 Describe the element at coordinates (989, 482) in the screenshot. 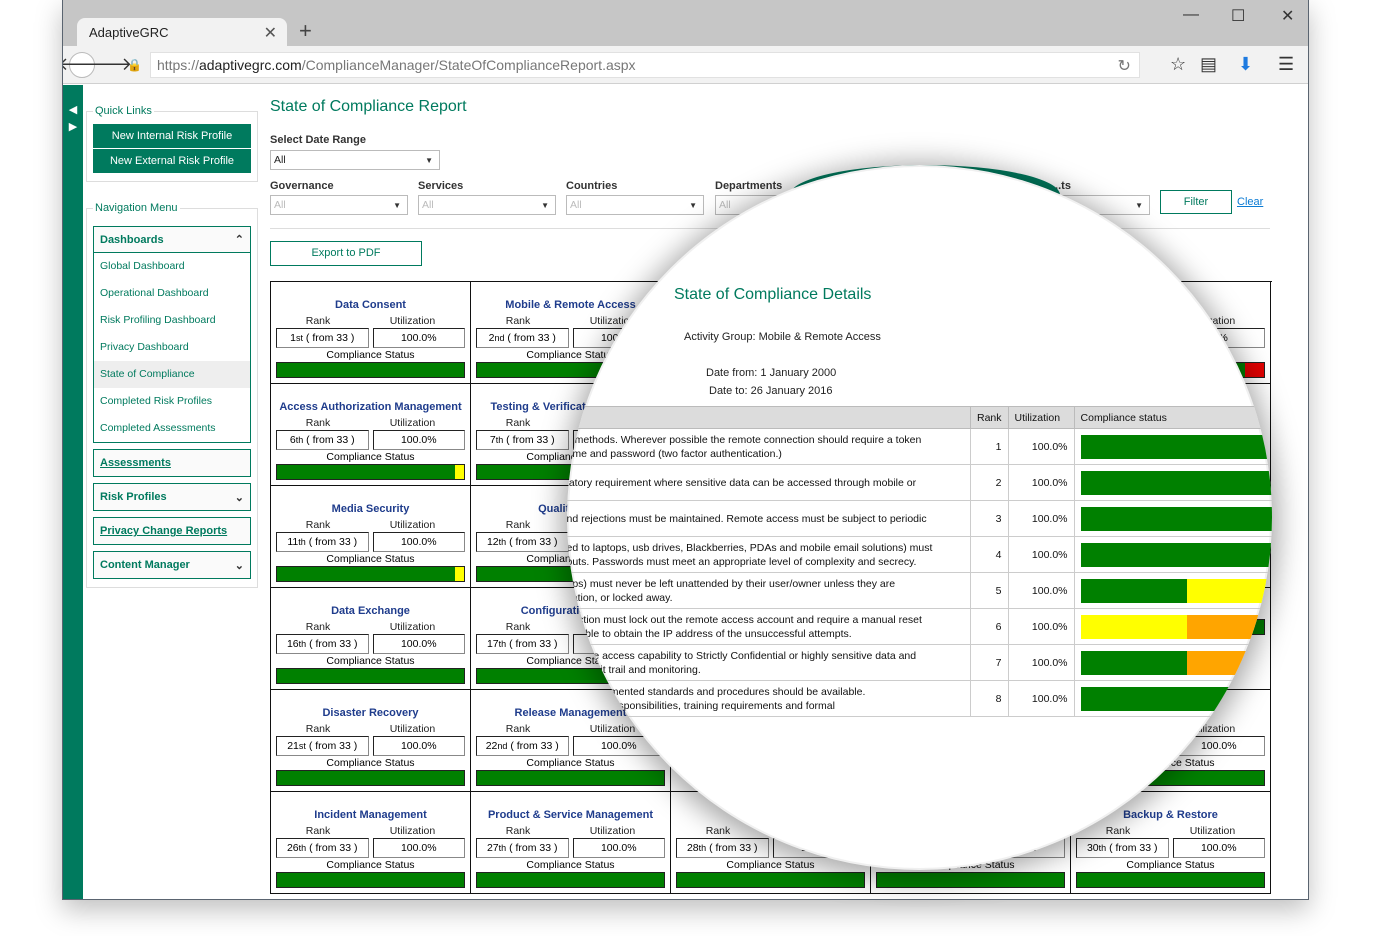

I see `row-rank: 2` at that location.